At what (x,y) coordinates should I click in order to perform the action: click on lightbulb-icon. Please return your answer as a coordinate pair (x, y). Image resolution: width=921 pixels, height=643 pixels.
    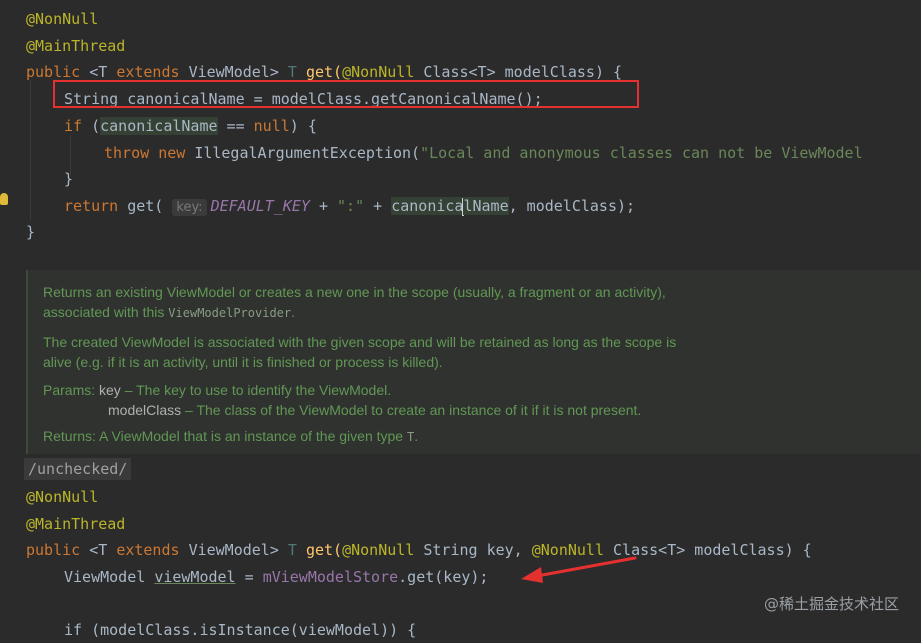
    Looking at the image, I should click on (4, 199).